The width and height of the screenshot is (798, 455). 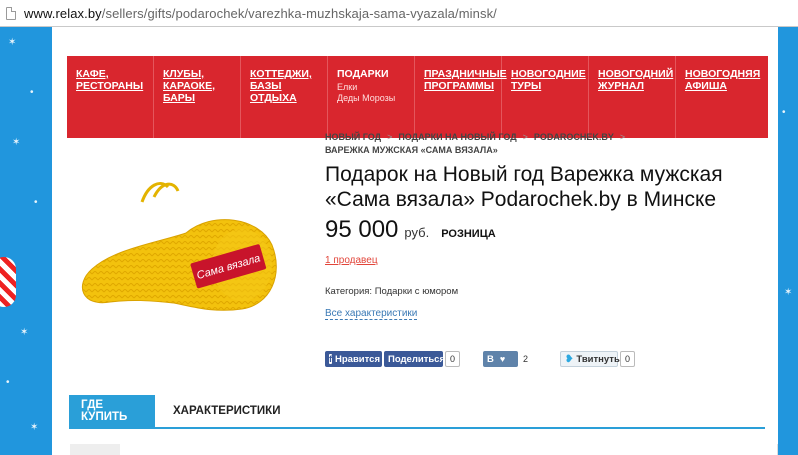 What do you see at coordinates (417, 232) in the screenshot?
I see `price-currency: руб.` at bounding box center [417, 232].